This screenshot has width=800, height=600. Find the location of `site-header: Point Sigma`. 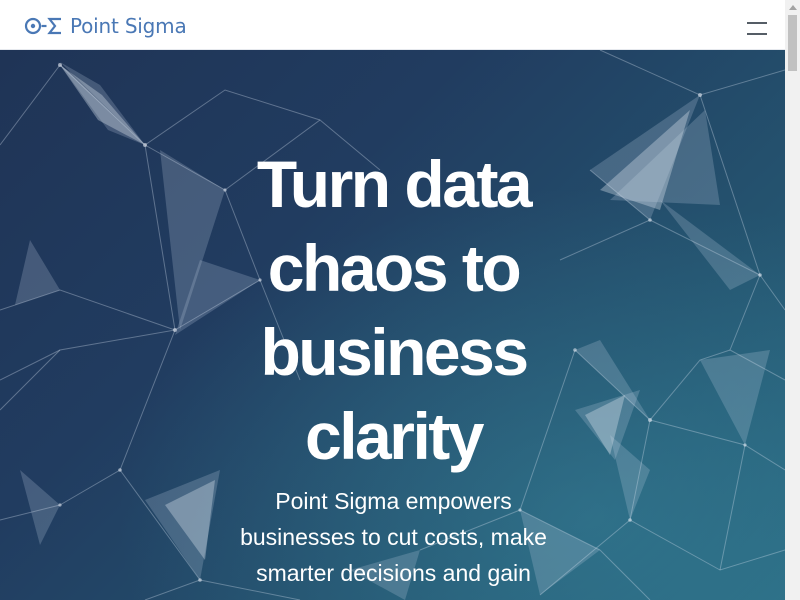

site-header: Point Sigma is located at coordinates (392, 25).